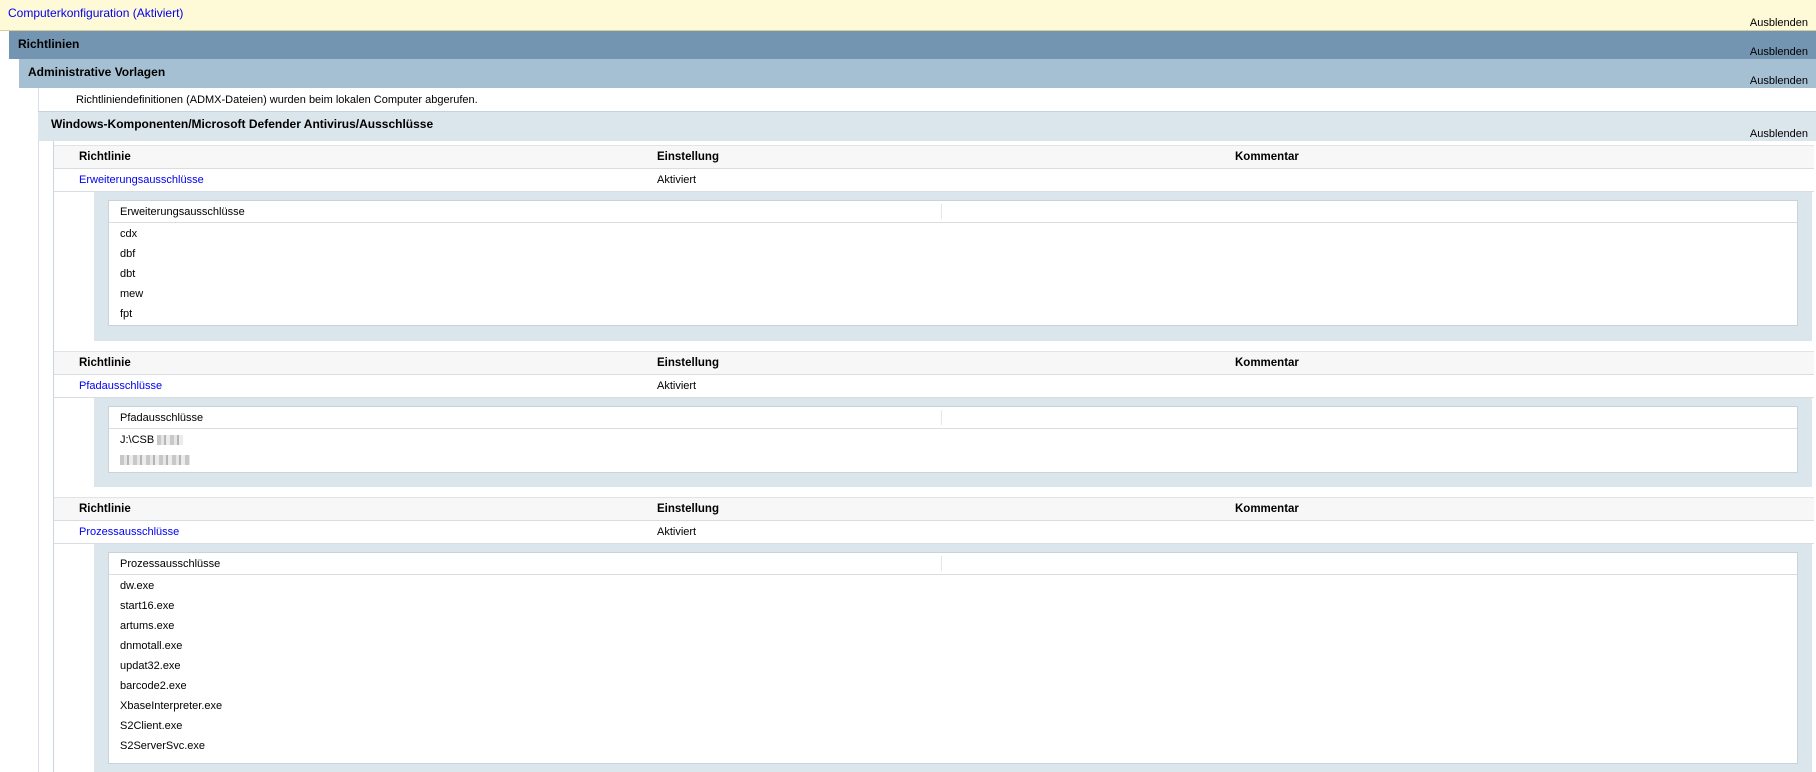 The width and height of the screenshot is (1816, 772). Describe the element at coordinates (1779, 134) in the screenshot. I see `component-hide-link: Ausblenden` at that location.